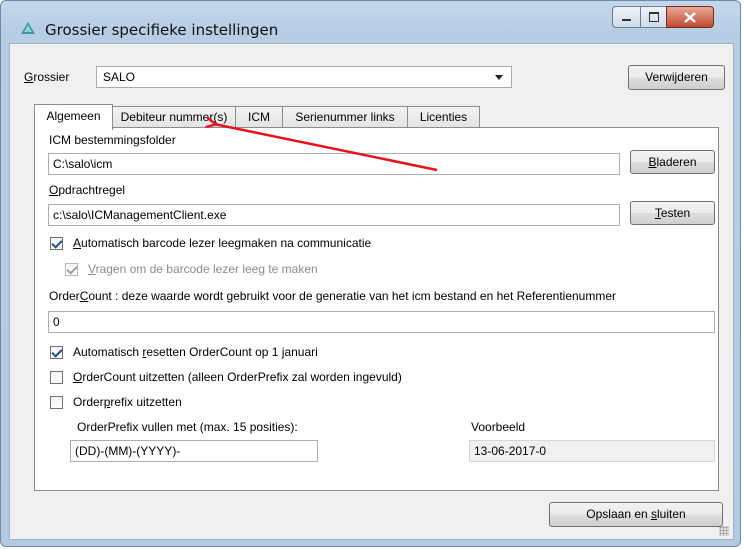 This screenshot has height=549, width=745. I want to click on browse-button: Bladeren, so click(672, 162).